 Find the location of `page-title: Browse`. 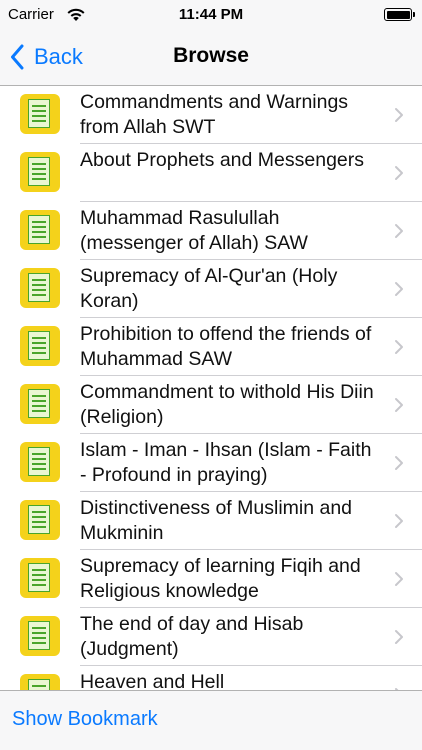

page-title: Browse is located at coordinates (211, 55).